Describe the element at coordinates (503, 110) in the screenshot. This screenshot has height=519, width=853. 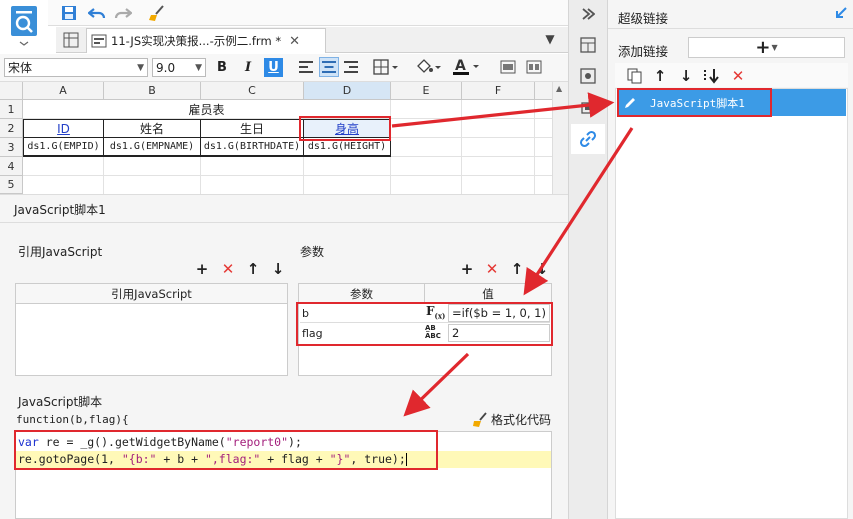
I see `arrow-to-link-item` at that location.